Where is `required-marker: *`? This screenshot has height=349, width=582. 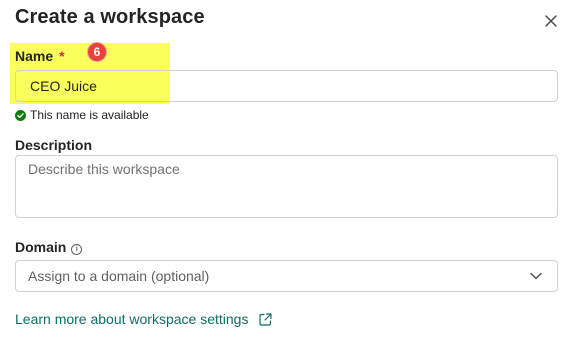 required-marker: * is located at coordinates (62, 56).